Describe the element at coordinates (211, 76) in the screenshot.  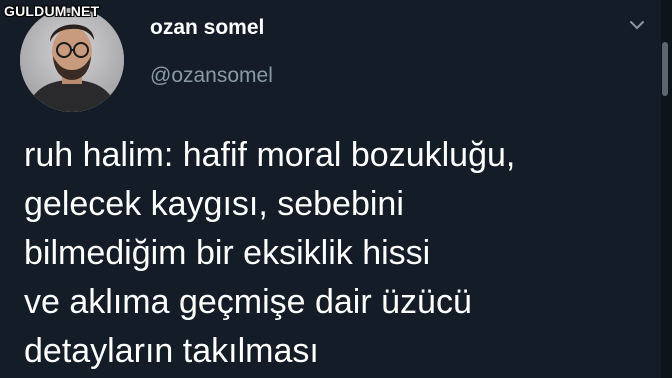
I see `author-handle: @ozansomel` at that location.